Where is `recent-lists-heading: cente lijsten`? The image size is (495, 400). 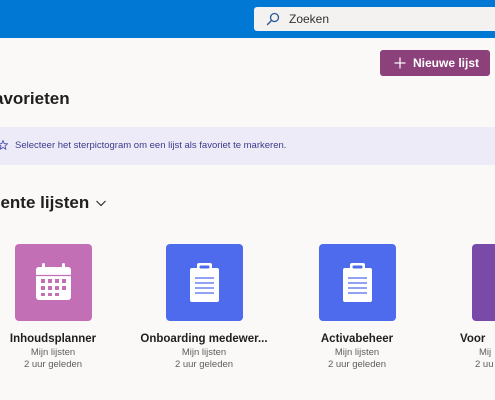 recent-lists-heading: cente lijsten is located at coordinates (45, 202).